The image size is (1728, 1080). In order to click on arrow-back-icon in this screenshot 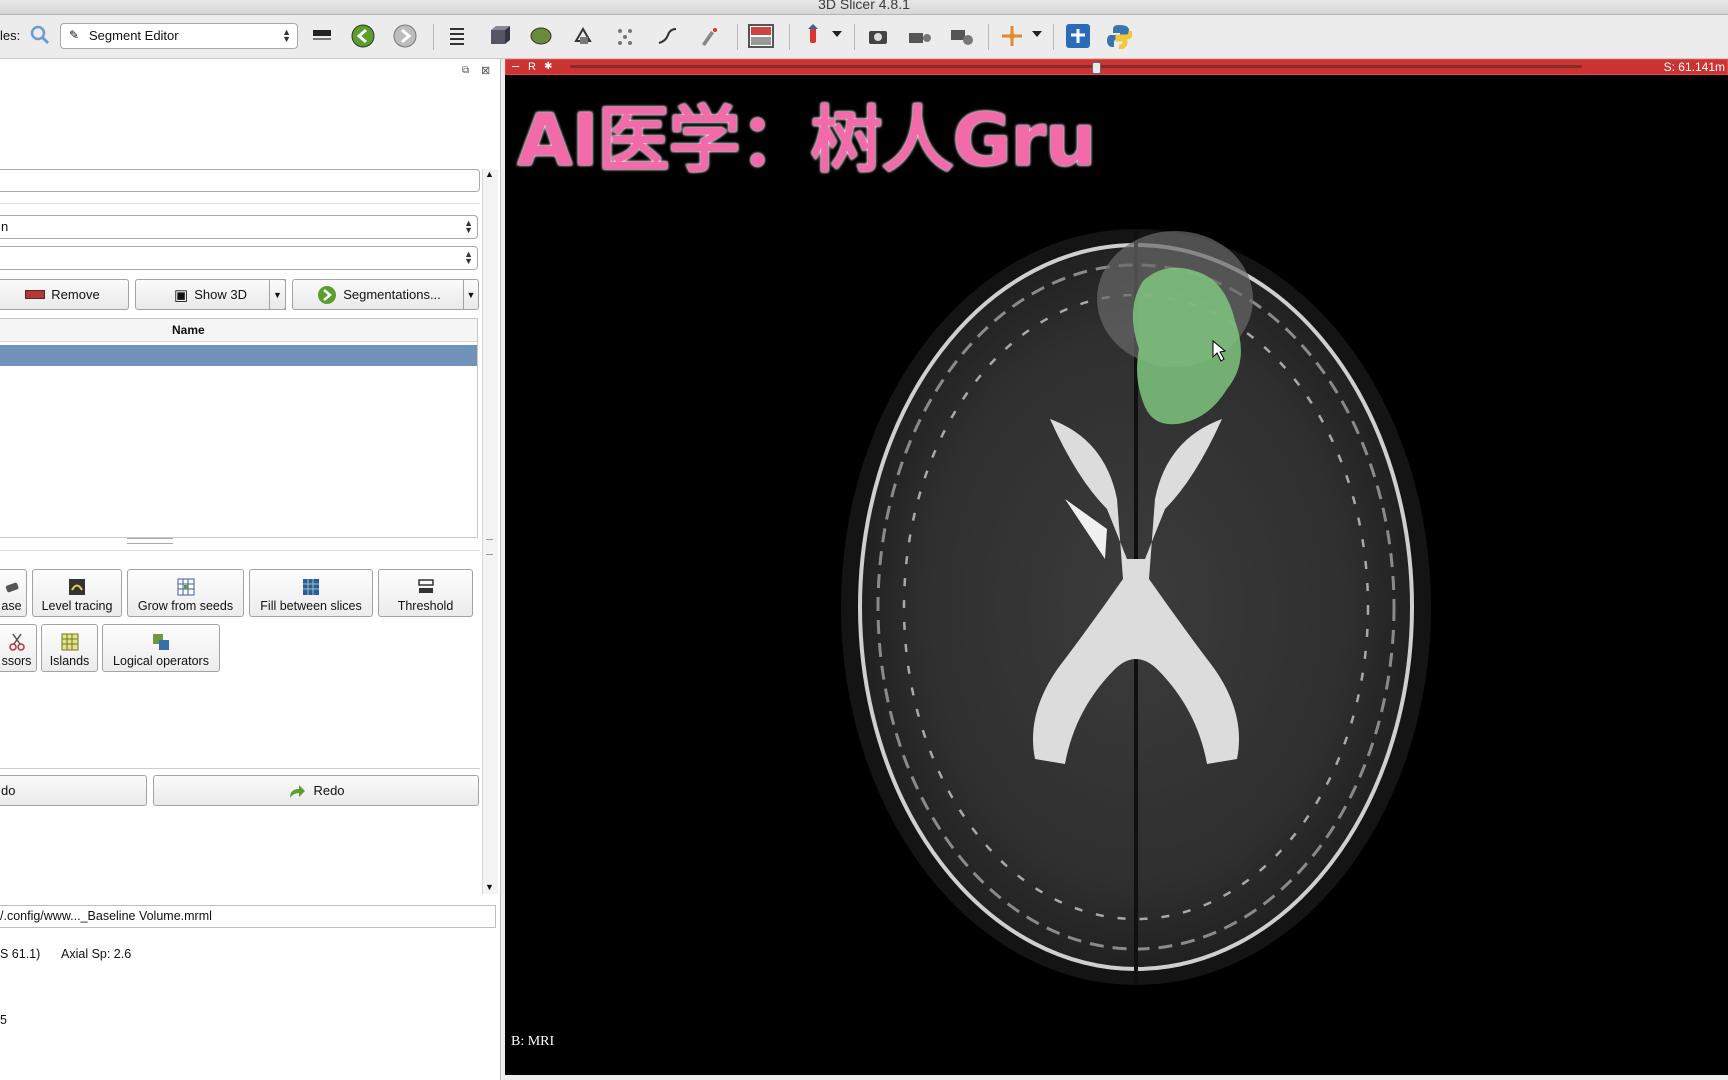, I will do `click(363, 36)`.